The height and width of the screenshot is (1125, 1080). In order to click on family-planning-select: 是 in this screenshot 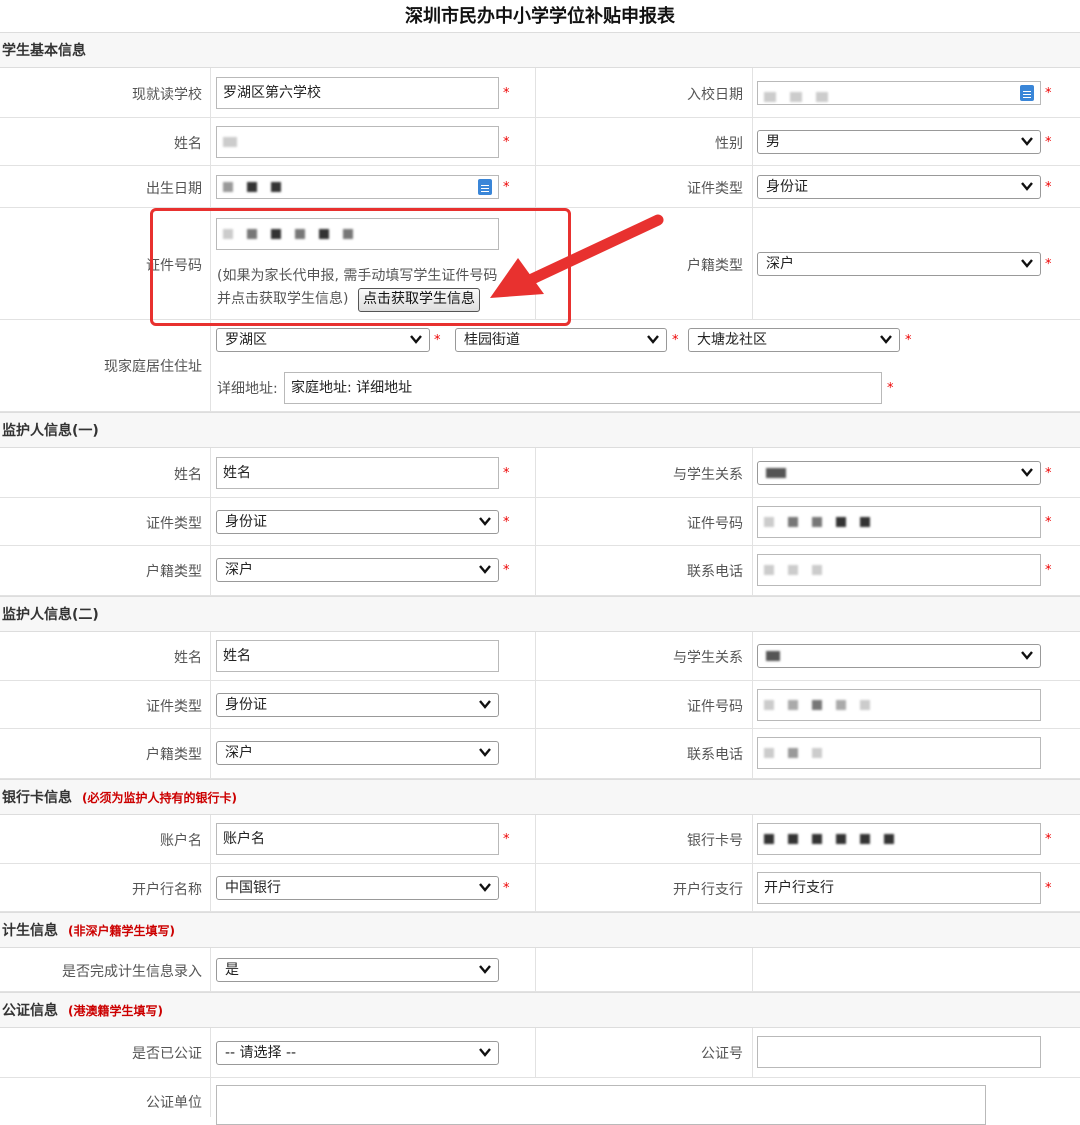, I will do `click(357, 970)`.